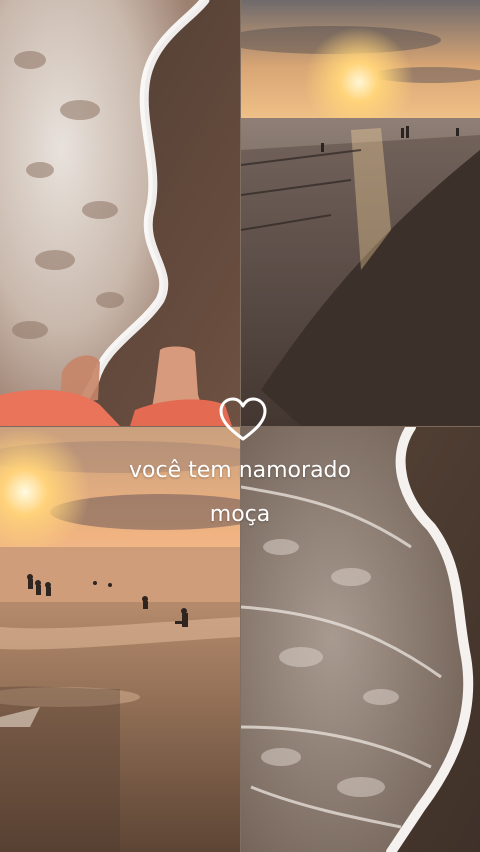 This screenshot has height=852, width=480. Describe the element at coordinates (240, 470) in the screenshot. I see `caption-line-1: você tem namorado` at that location.